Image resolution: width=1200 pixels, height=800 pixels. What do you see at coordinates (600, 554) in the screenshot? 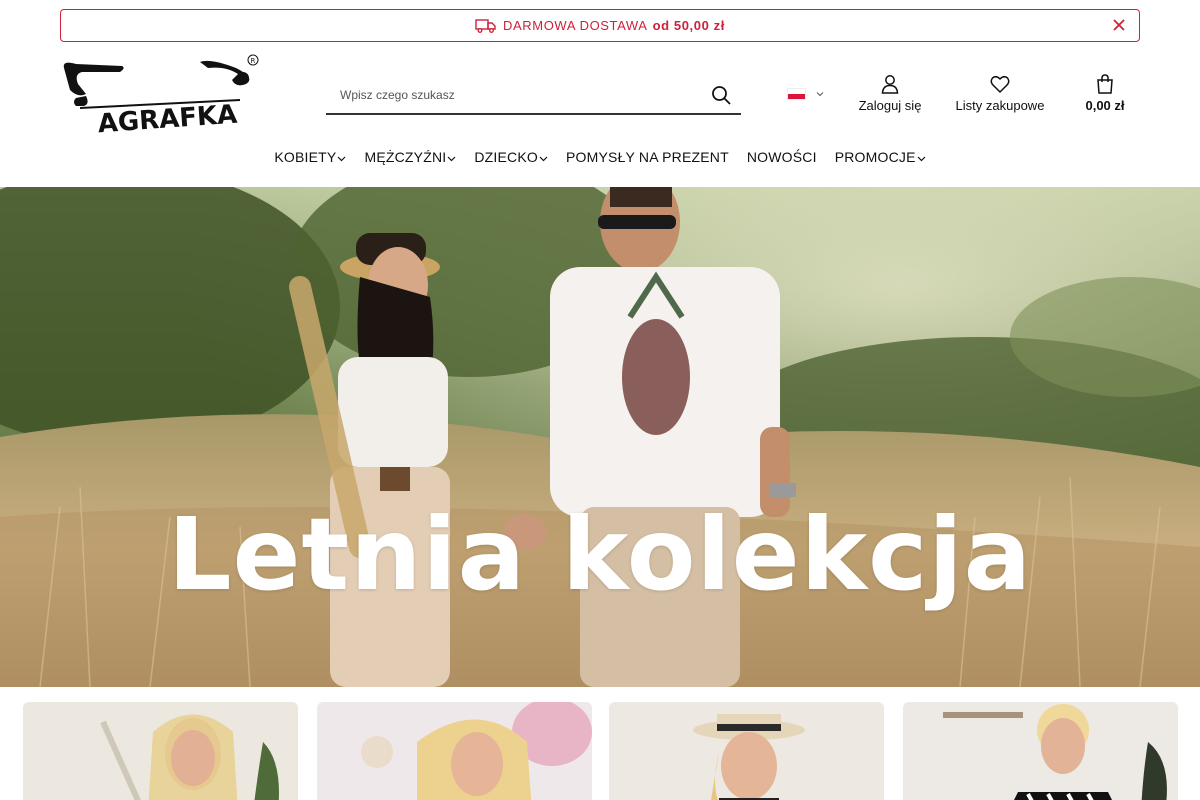
I see `hero-title: Letnia kolekcja` at bounding box center [600, 554].